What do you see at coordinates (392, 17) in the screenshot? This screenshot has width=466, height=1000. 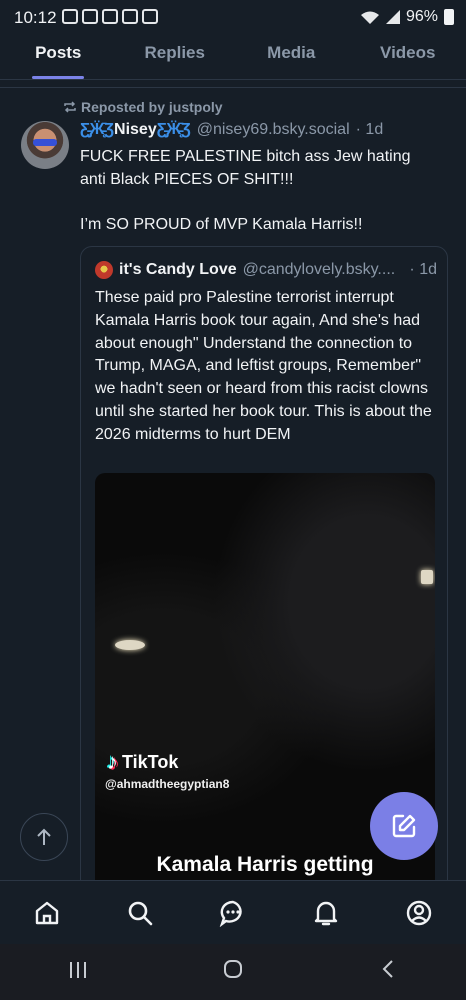 I see `signal-icon` at bounding box center [392, 17].